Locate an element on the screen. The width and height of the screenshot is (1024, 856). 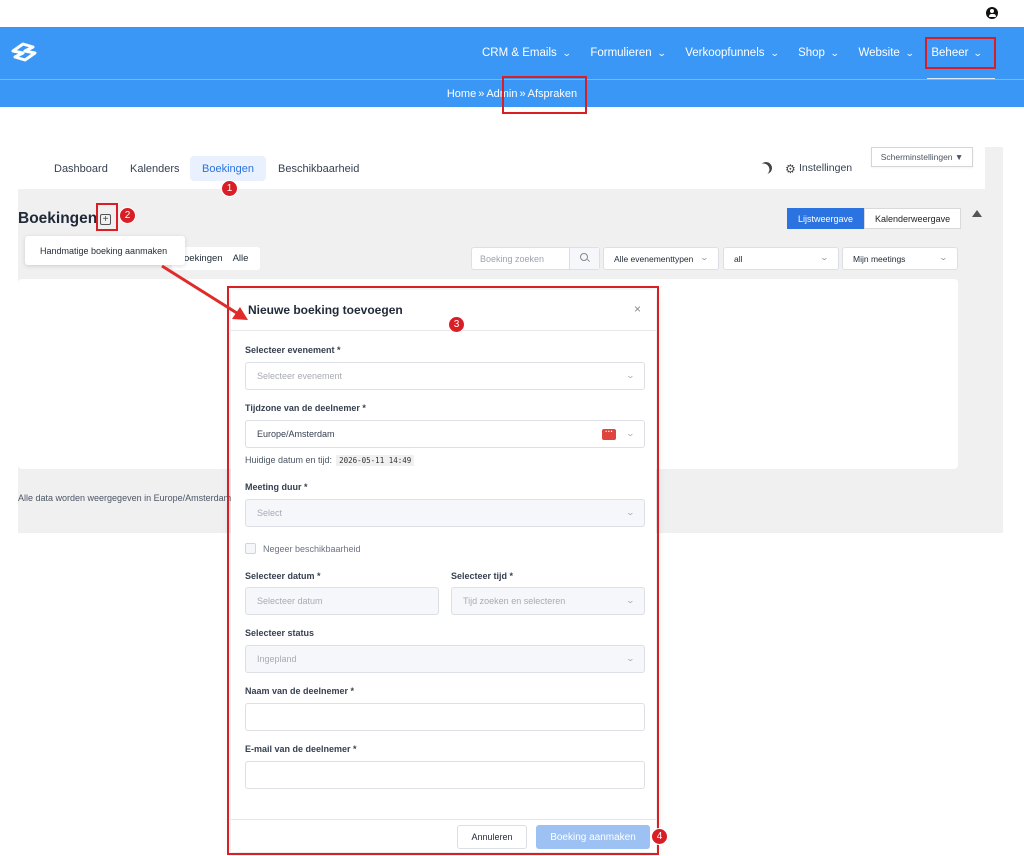
attendee-email-label: E-mail van de deelnemer * is located at coordinates (301, 749).